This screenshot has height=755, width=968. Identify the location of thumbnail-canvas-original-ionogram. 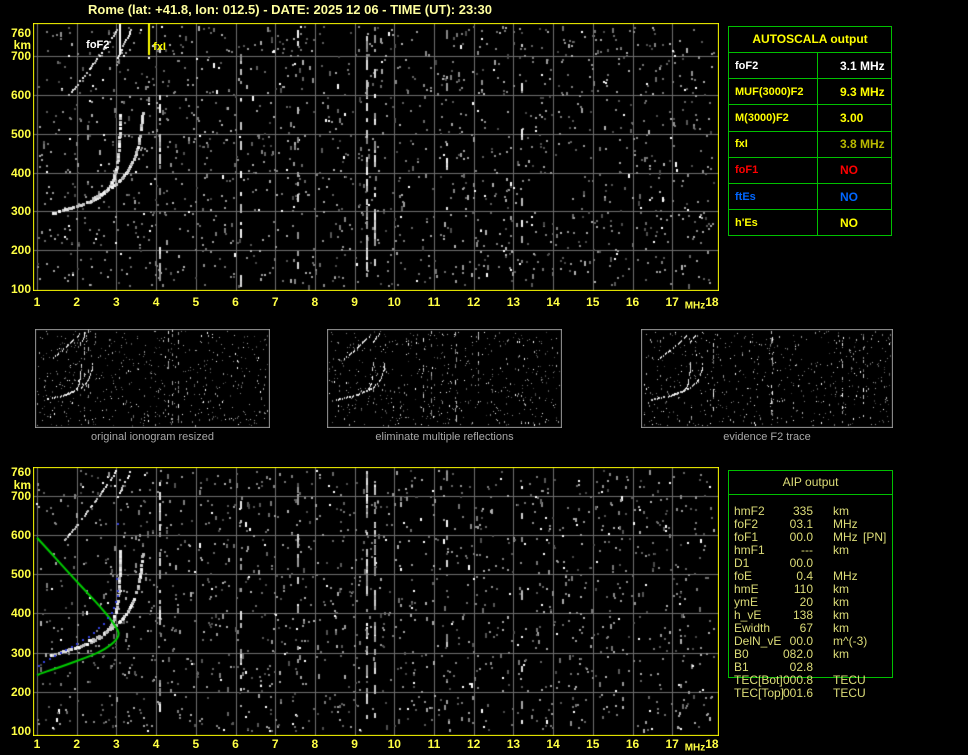
(152, 378).